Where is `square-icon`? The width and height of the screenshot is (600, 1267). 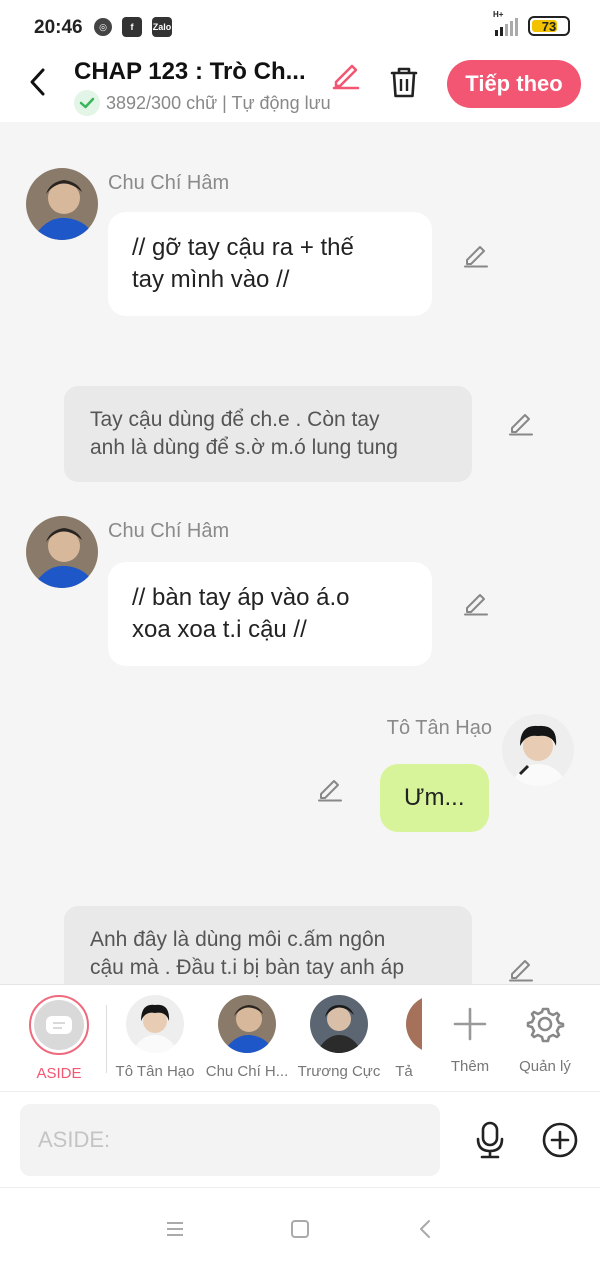
square-icon is located at coordinates (300, 1229).